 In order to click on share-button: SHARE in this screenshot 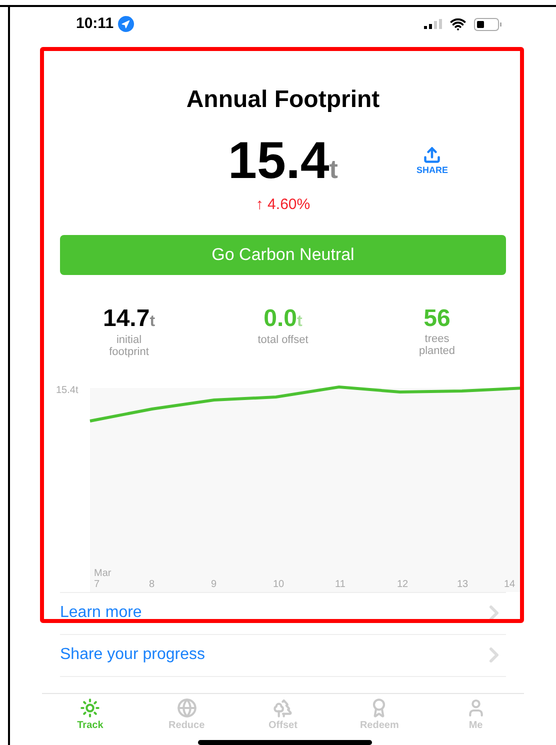, I will do `click(432, 162)`.